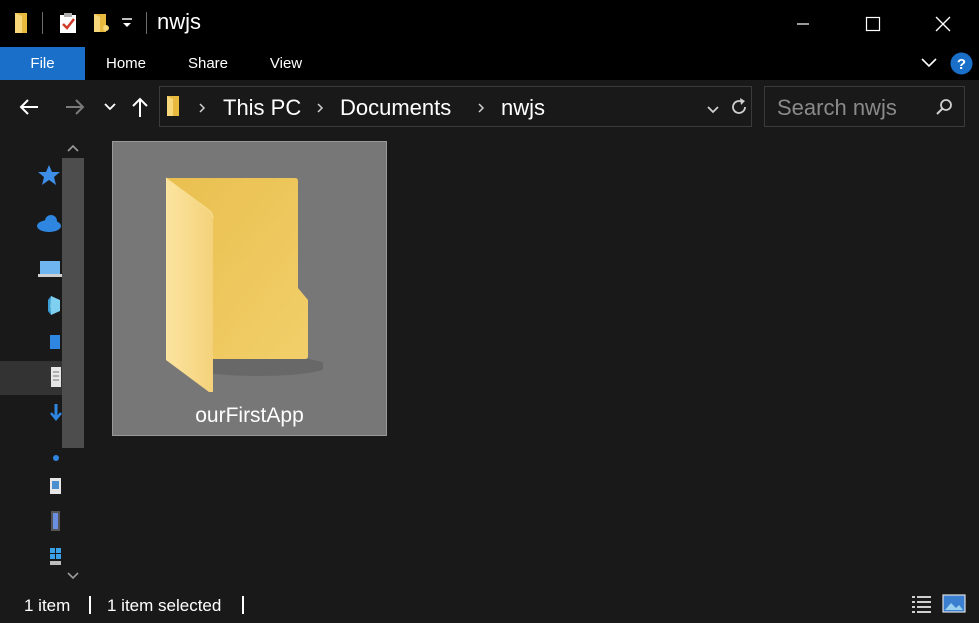  I want to click on minimize-icon, so click(803, 23).